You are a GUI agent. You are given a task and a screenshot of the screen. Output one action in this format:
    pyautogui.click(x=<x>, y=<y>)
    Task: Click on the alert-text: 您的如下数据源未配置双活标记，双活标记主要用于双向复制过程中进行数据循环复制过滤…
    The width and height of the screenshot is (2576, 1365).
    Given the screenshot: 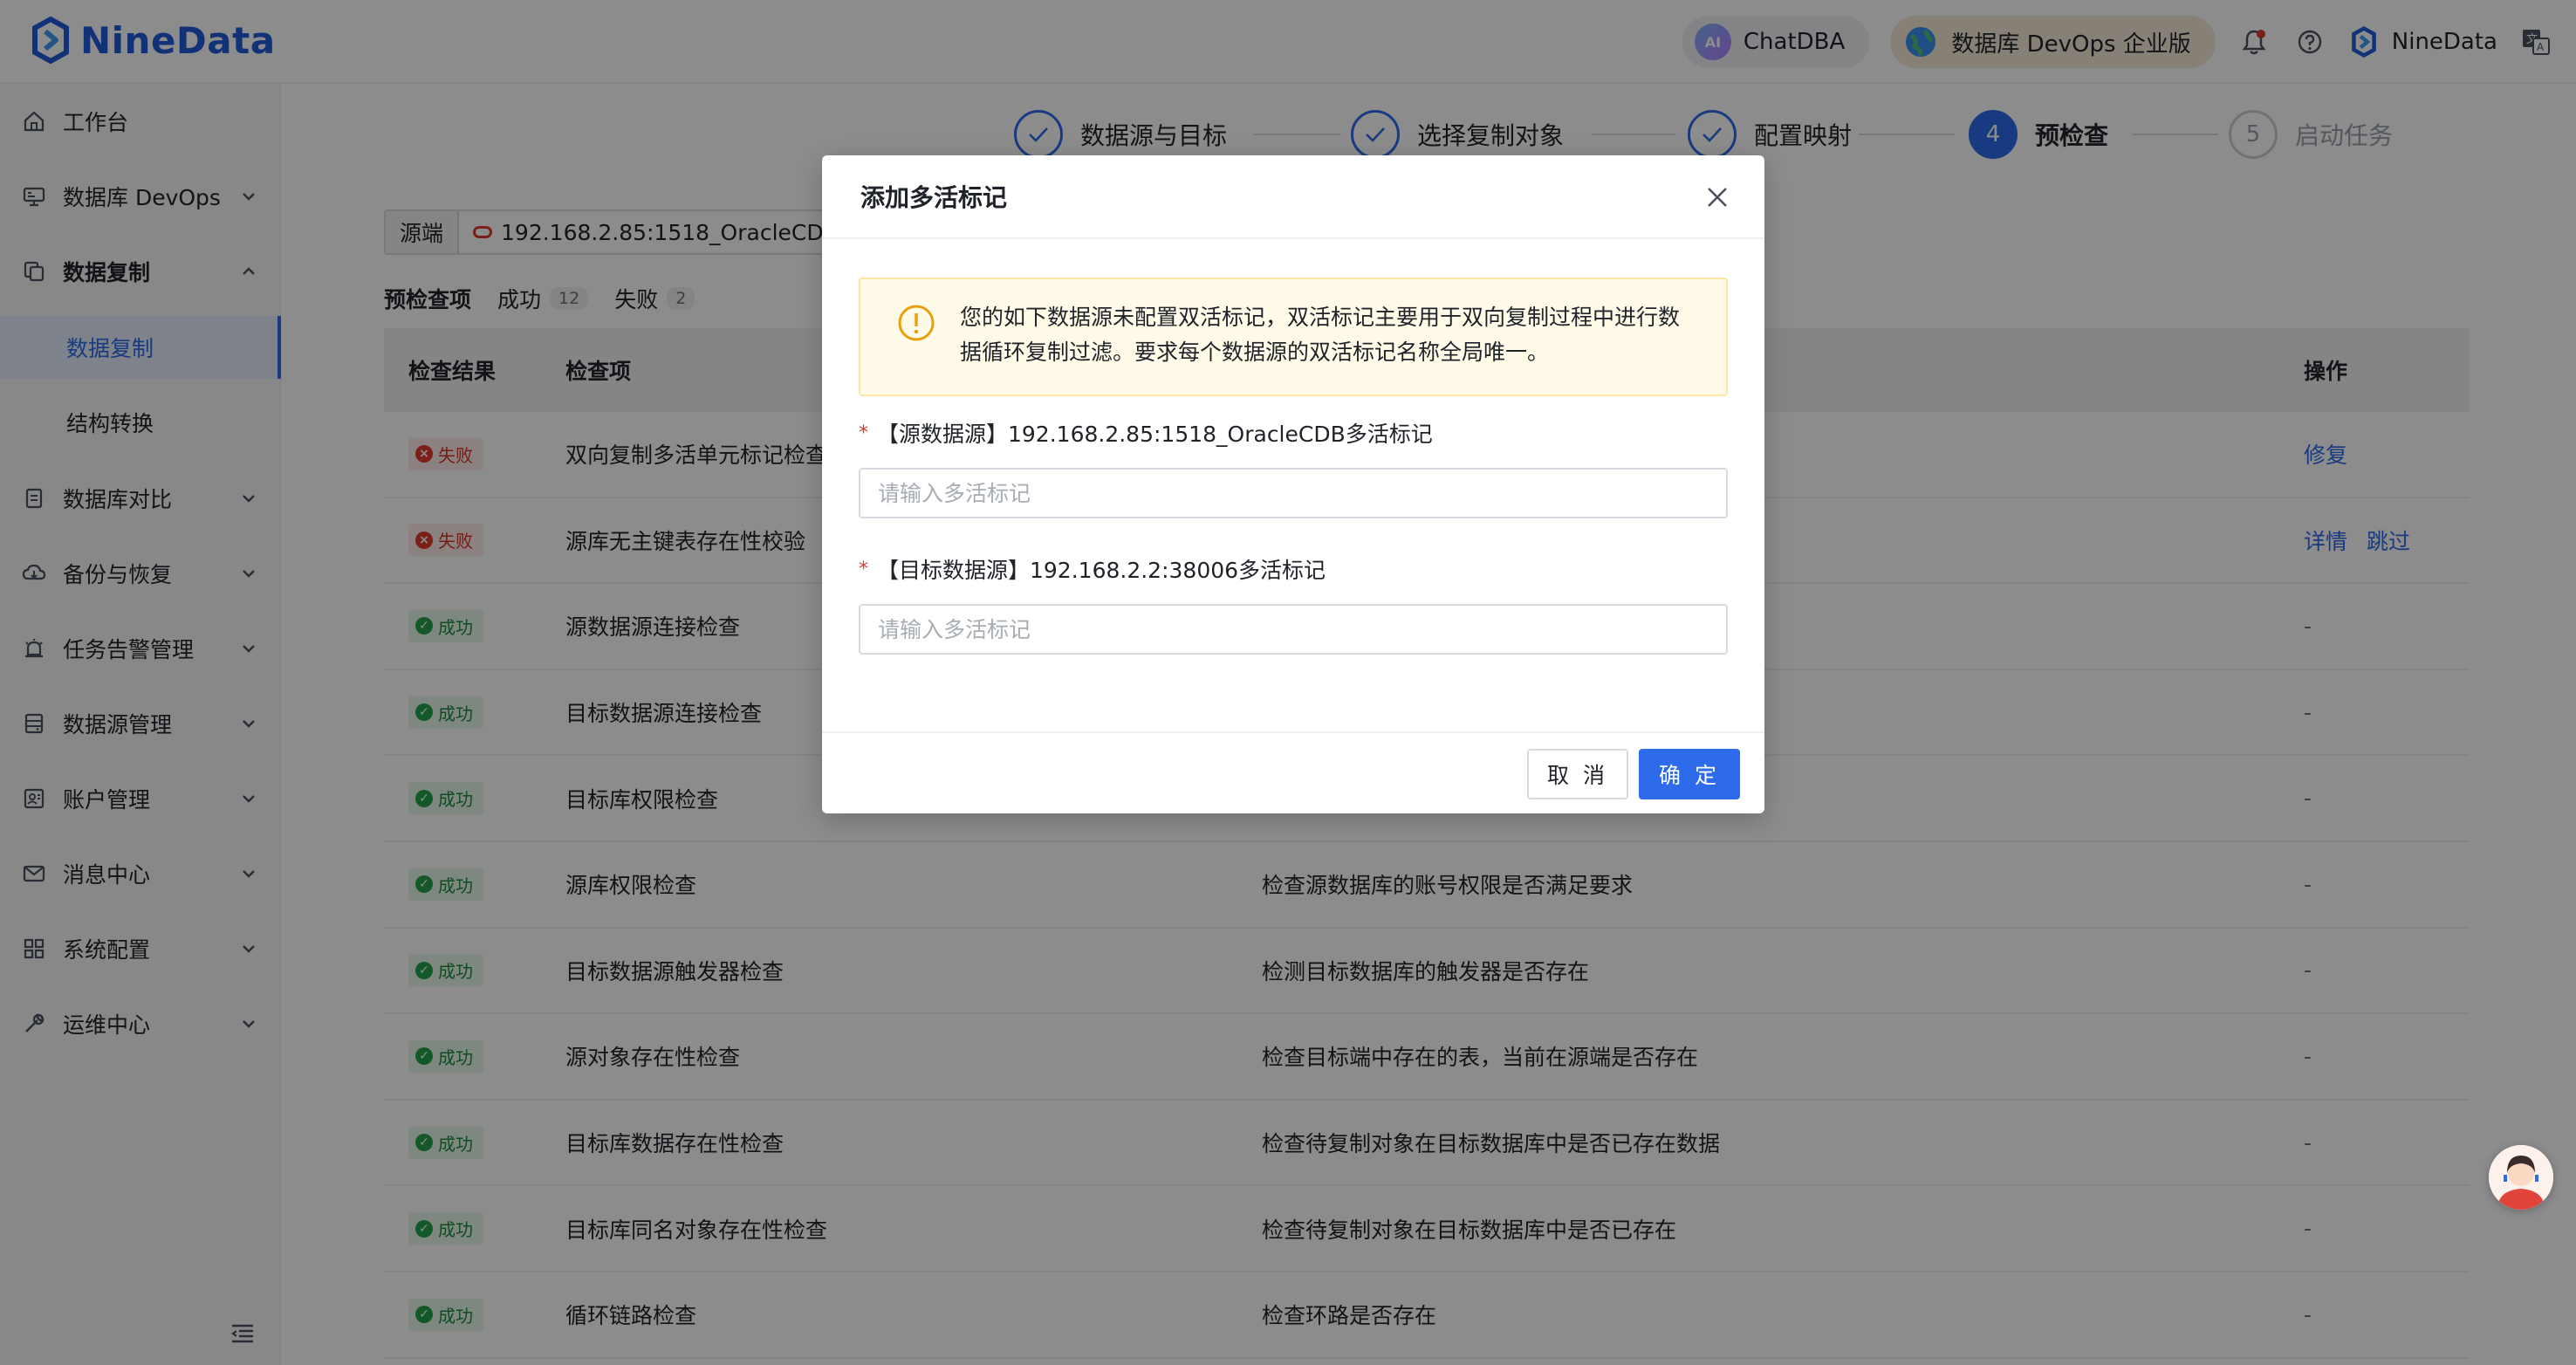 What is the action you would take?
    pyautogui.click(x=1320, y=335)
    